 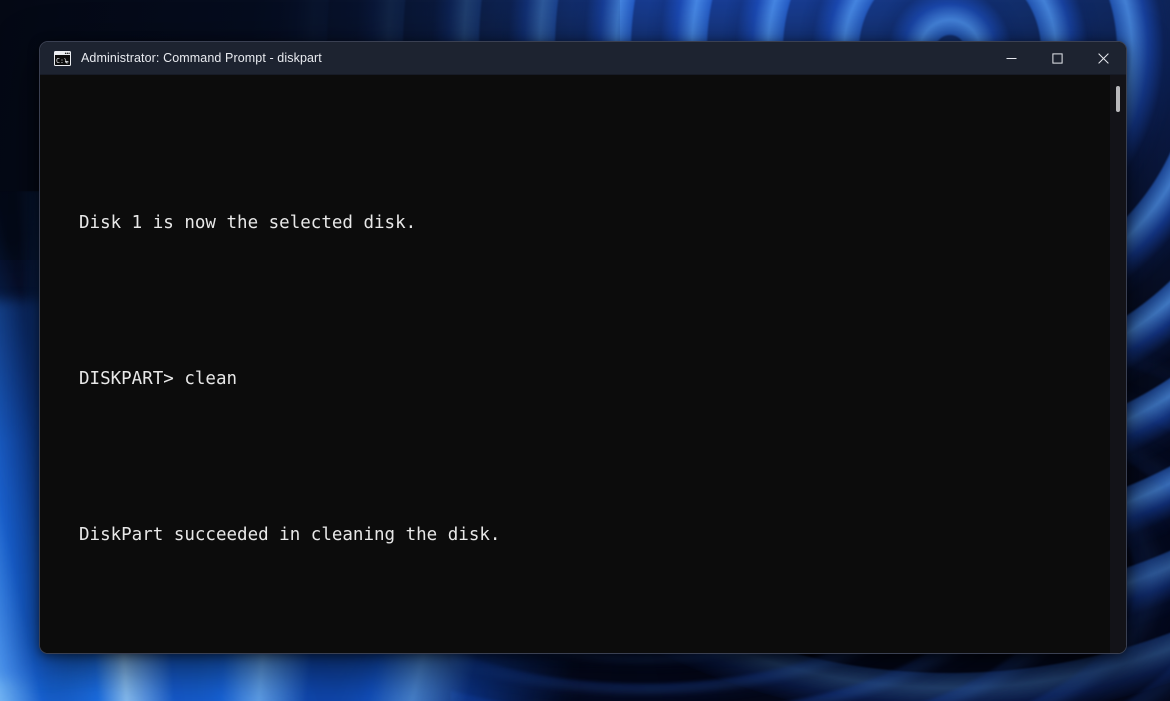 What do you see at coordinates (1118, 364) in the screenshot?
I see `console-scrollbar` at bounding box center [1118, 364].